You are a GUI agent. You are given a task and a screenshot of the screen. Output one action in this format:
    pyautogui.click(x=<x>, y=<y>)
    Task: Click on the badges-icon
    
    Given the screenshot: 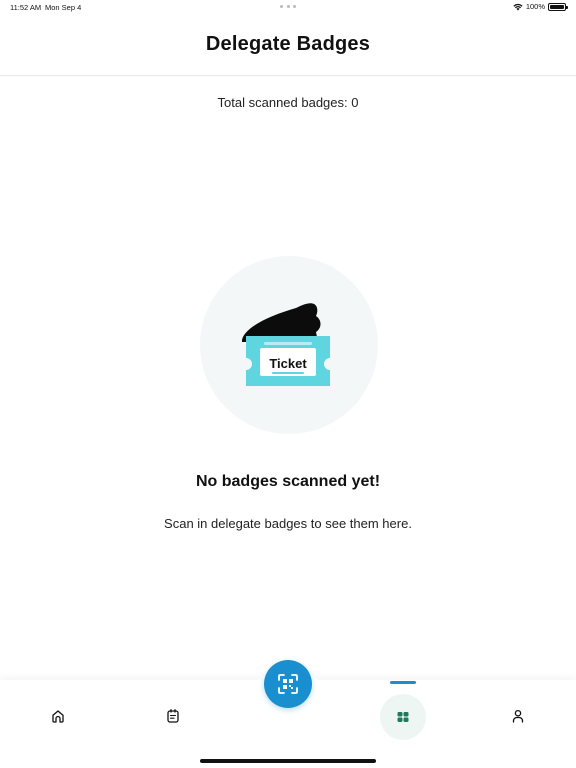 What is the action you would take?
    pyautogui.click(x=403, y=717)
    